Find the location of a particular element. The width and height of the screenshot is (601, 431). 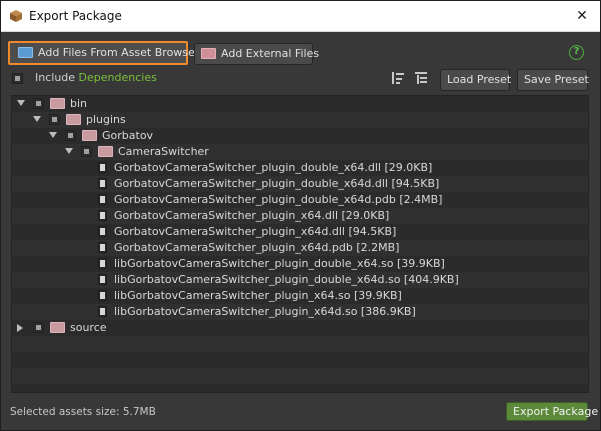

window-title: Export Package is located at coordinates (75, 16).